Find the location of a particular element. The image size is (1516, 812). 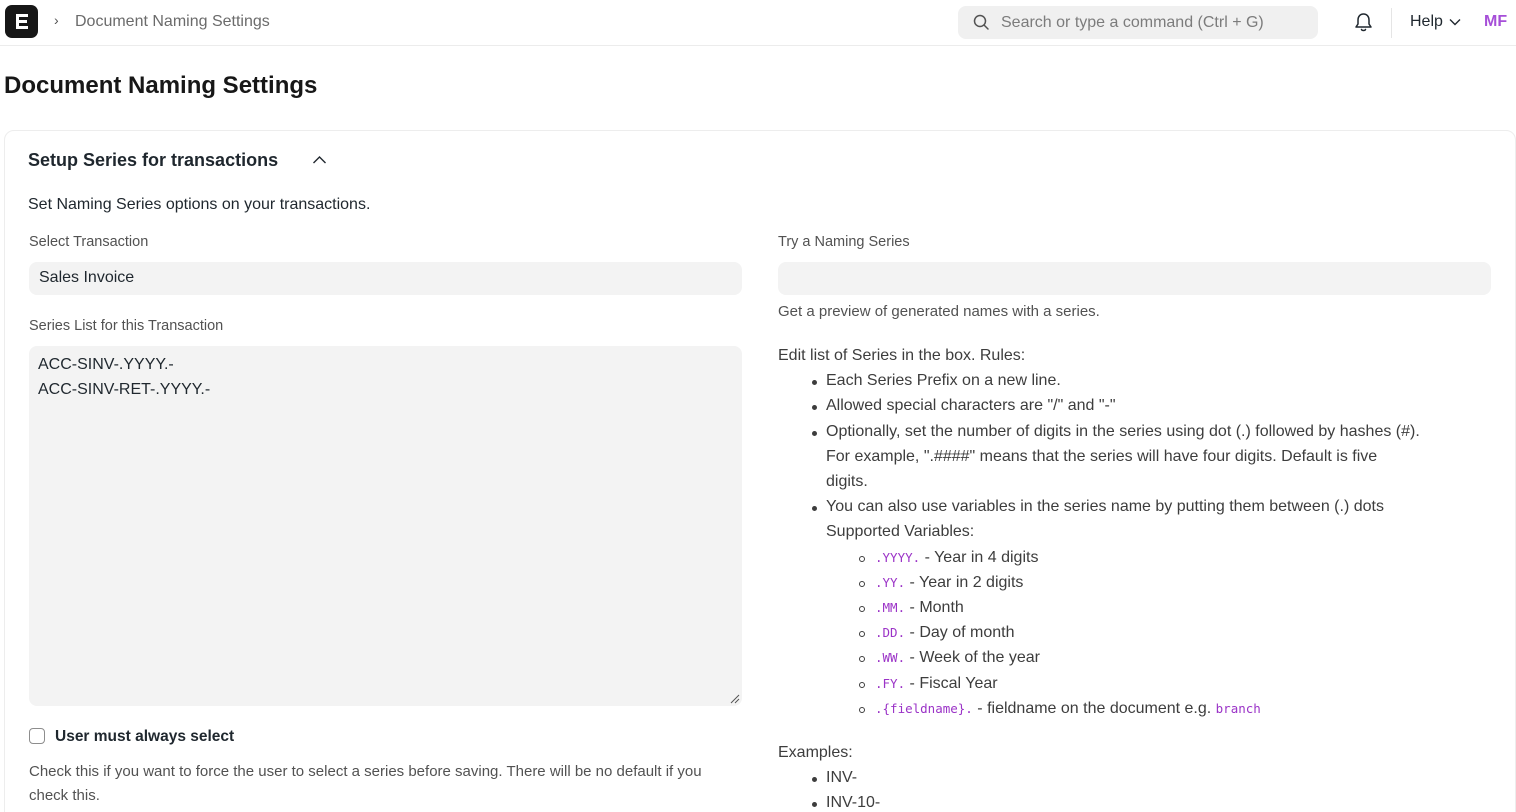

select-transaction-field: Sales Invoice is located at coordinates (385, 278).